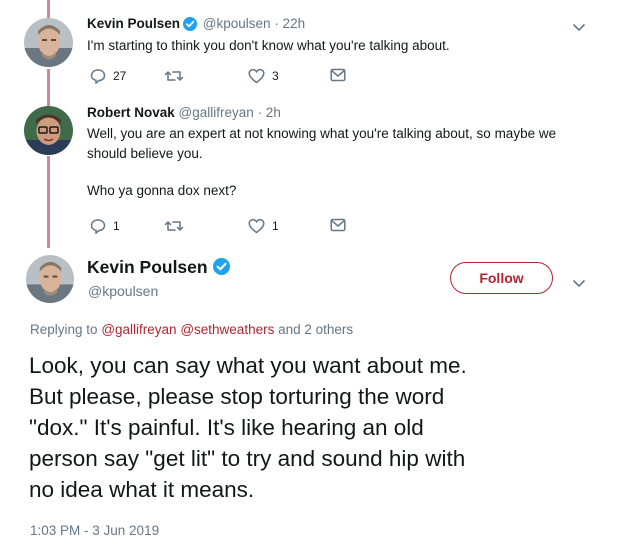 The height and width of the screenshot is (559, 619). Describe the element at coordinates (275, 76) in the screenshot. I see `like-count: 3` at that location.